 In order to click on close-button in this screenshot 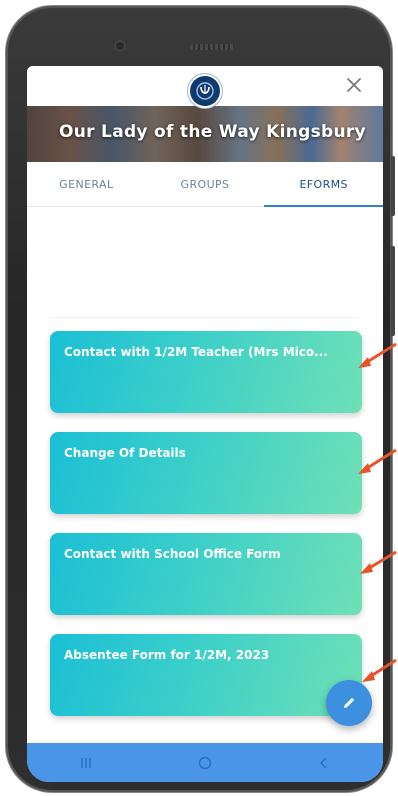, I will do `click(354, 85)`.